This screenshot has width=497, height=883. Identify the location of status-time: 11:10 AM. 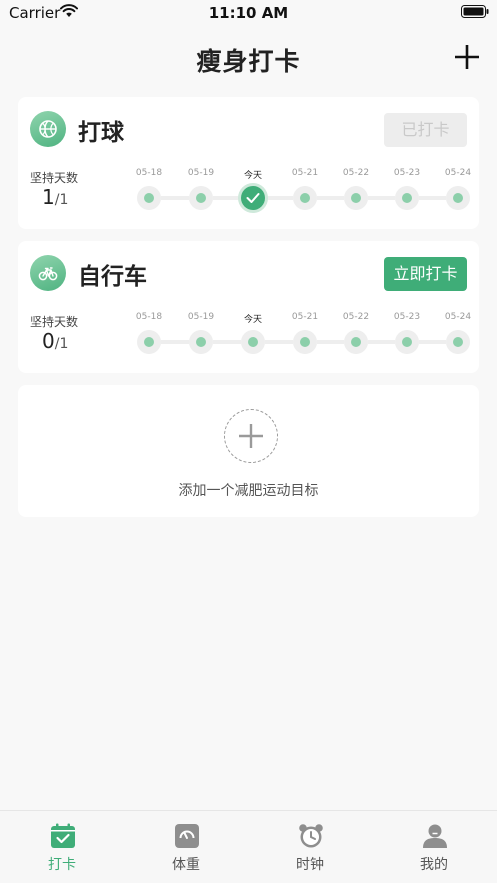
(248, 13).